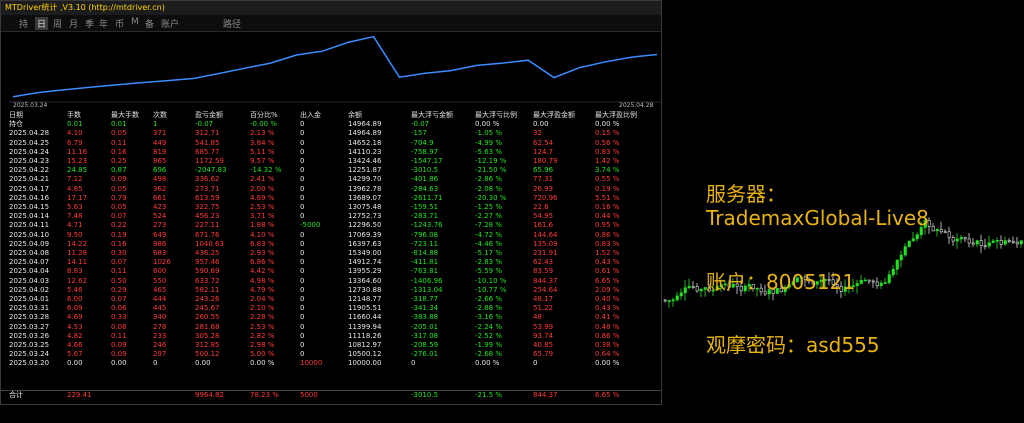 This screenshot has height=423, width=1024. I want to click on menu-item-m: M, so click(135, 22).